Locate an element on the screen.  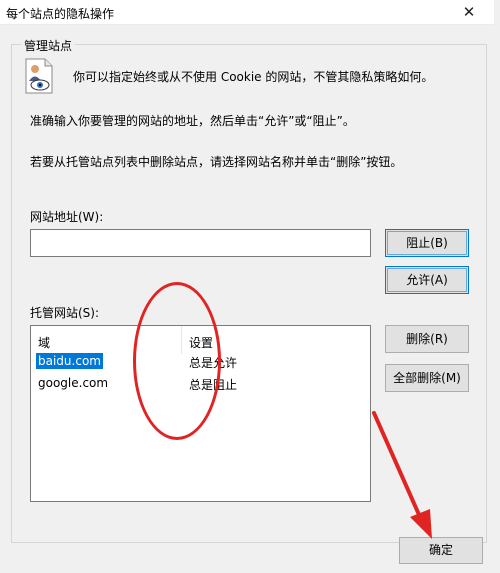
window-title: 每个站点的隐私操作 is located at coordinates (60, 14).